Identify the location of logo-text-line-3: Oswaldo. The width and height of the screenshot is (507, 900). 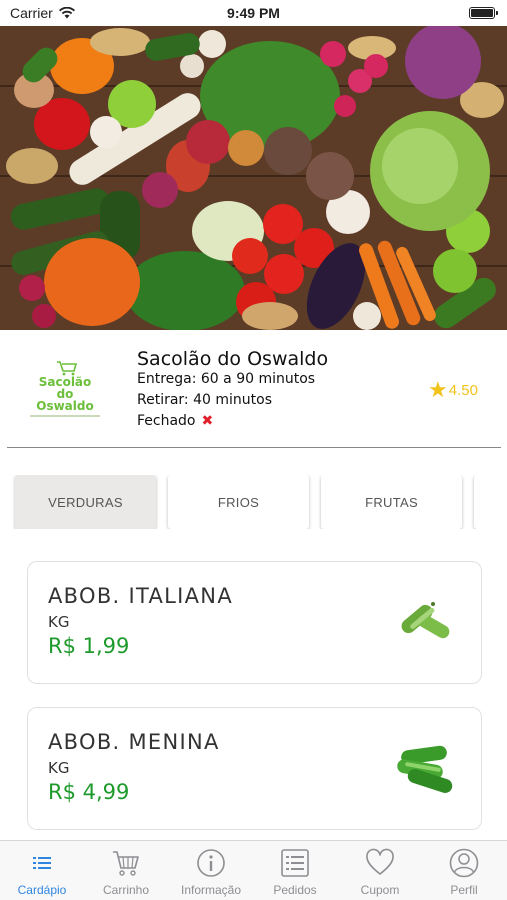
(65, 406).